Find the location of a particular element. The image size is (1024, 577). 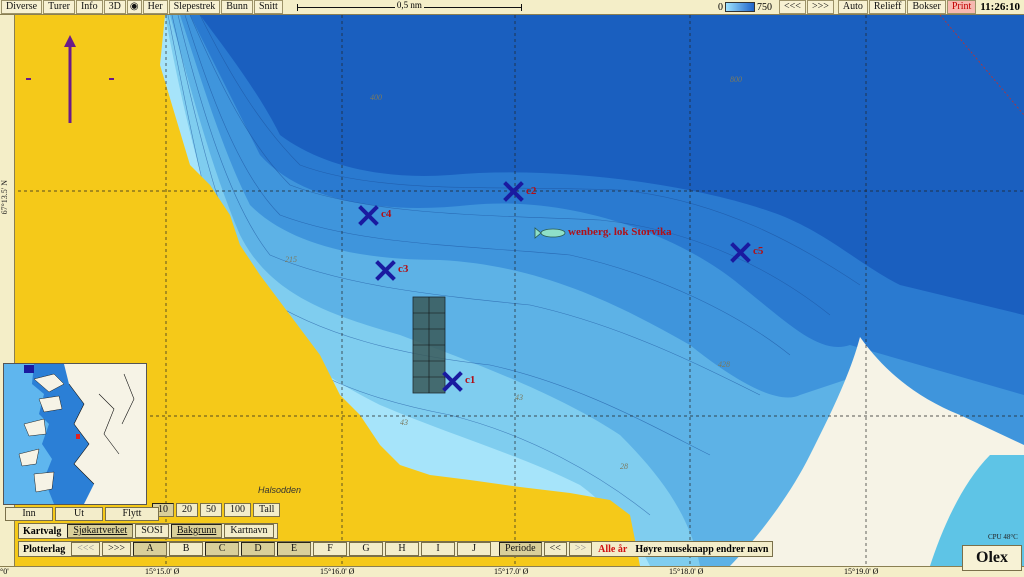

menu-info: Info is located at coordinates (89, 7).